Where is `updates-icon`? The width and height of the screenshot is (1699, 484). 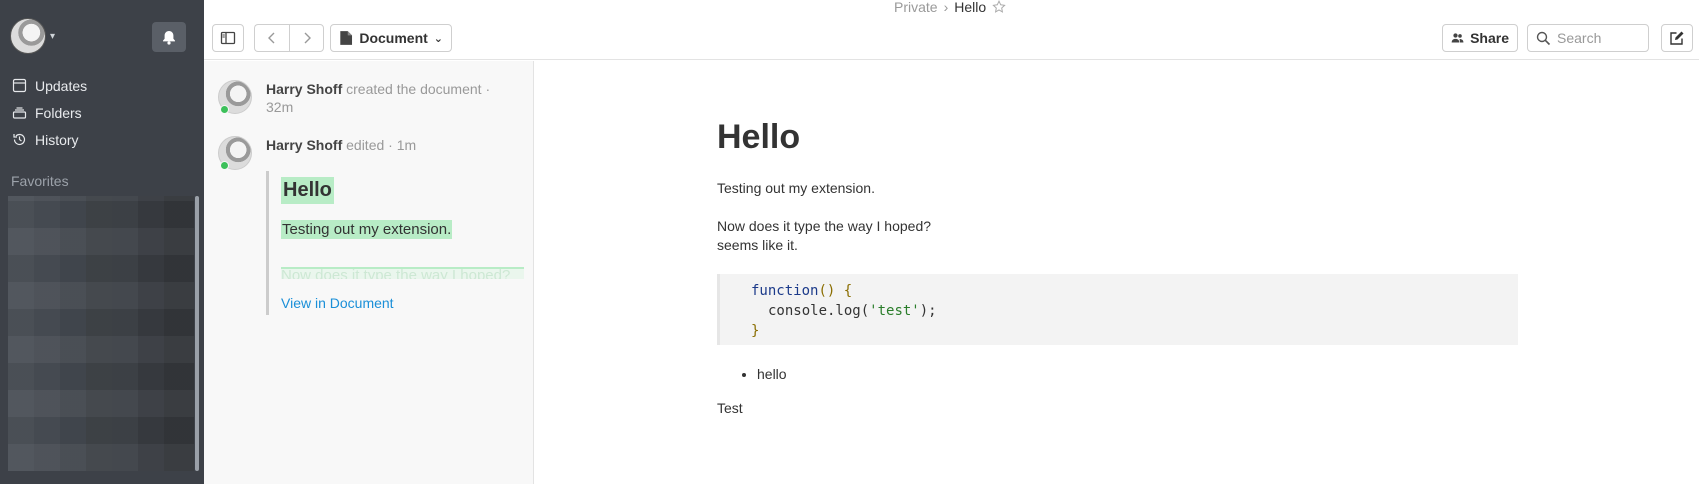
updates-icon is located at coordinates (19, 85).